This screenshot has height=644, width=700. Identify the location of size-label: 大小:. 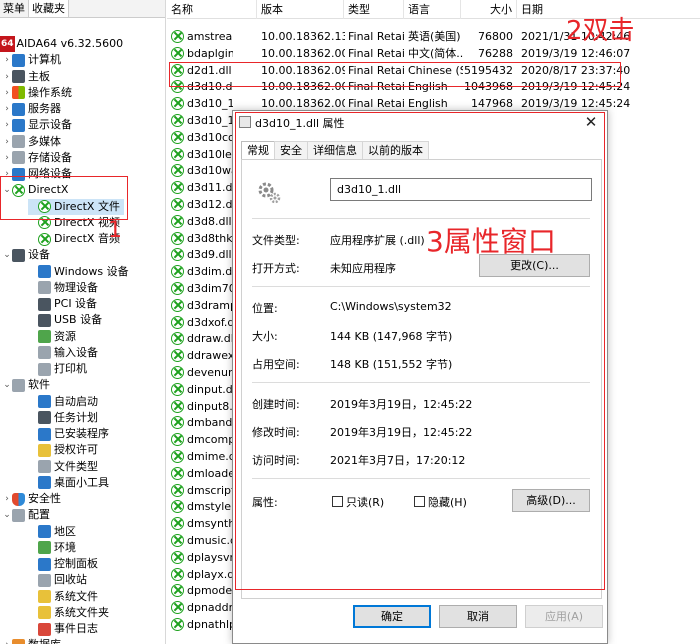
(265, 336).